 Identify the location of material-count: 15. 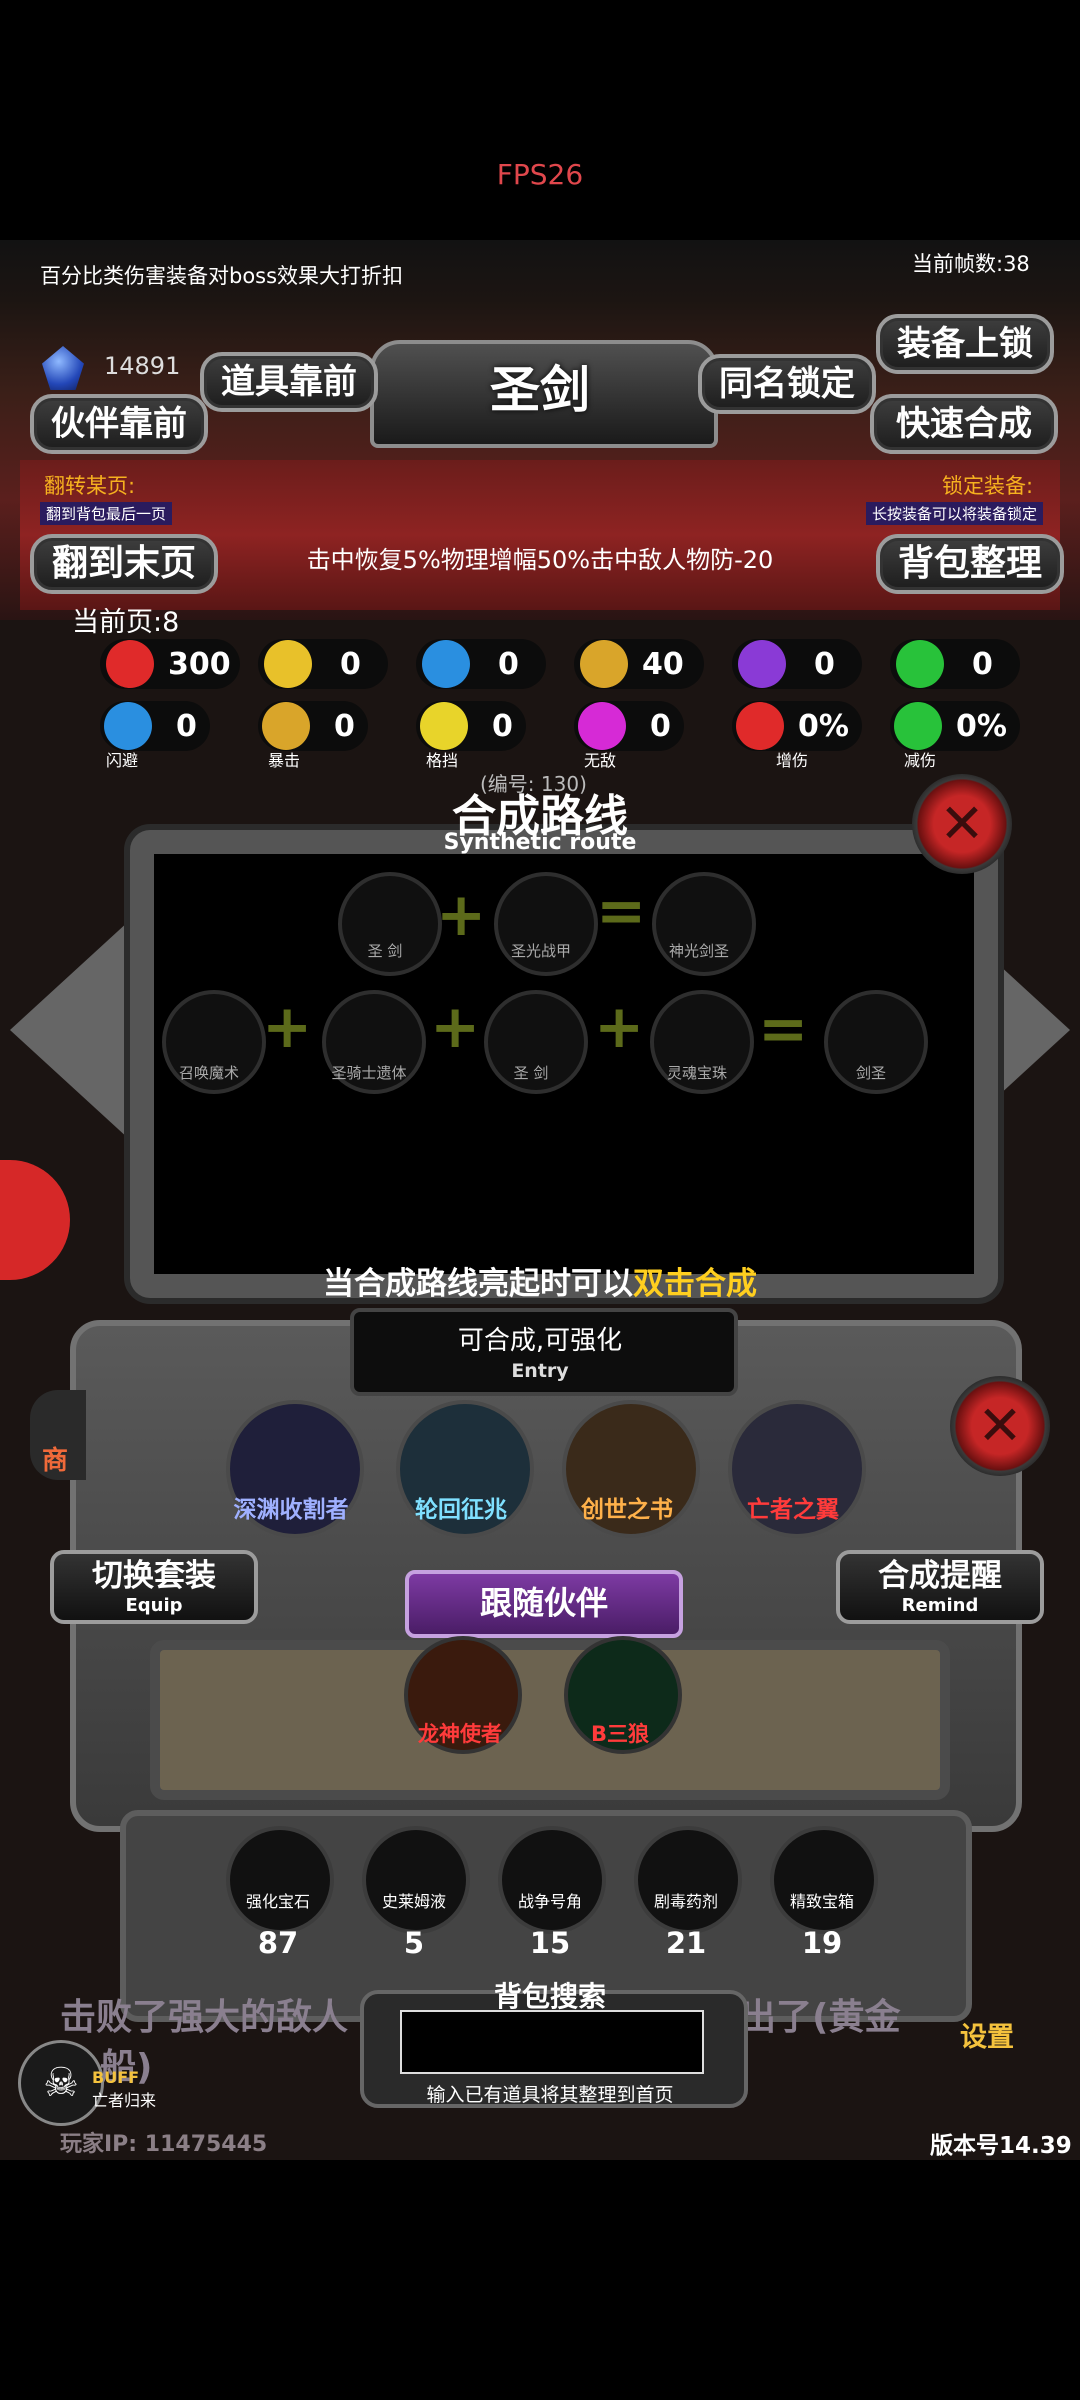
(550, 1943).